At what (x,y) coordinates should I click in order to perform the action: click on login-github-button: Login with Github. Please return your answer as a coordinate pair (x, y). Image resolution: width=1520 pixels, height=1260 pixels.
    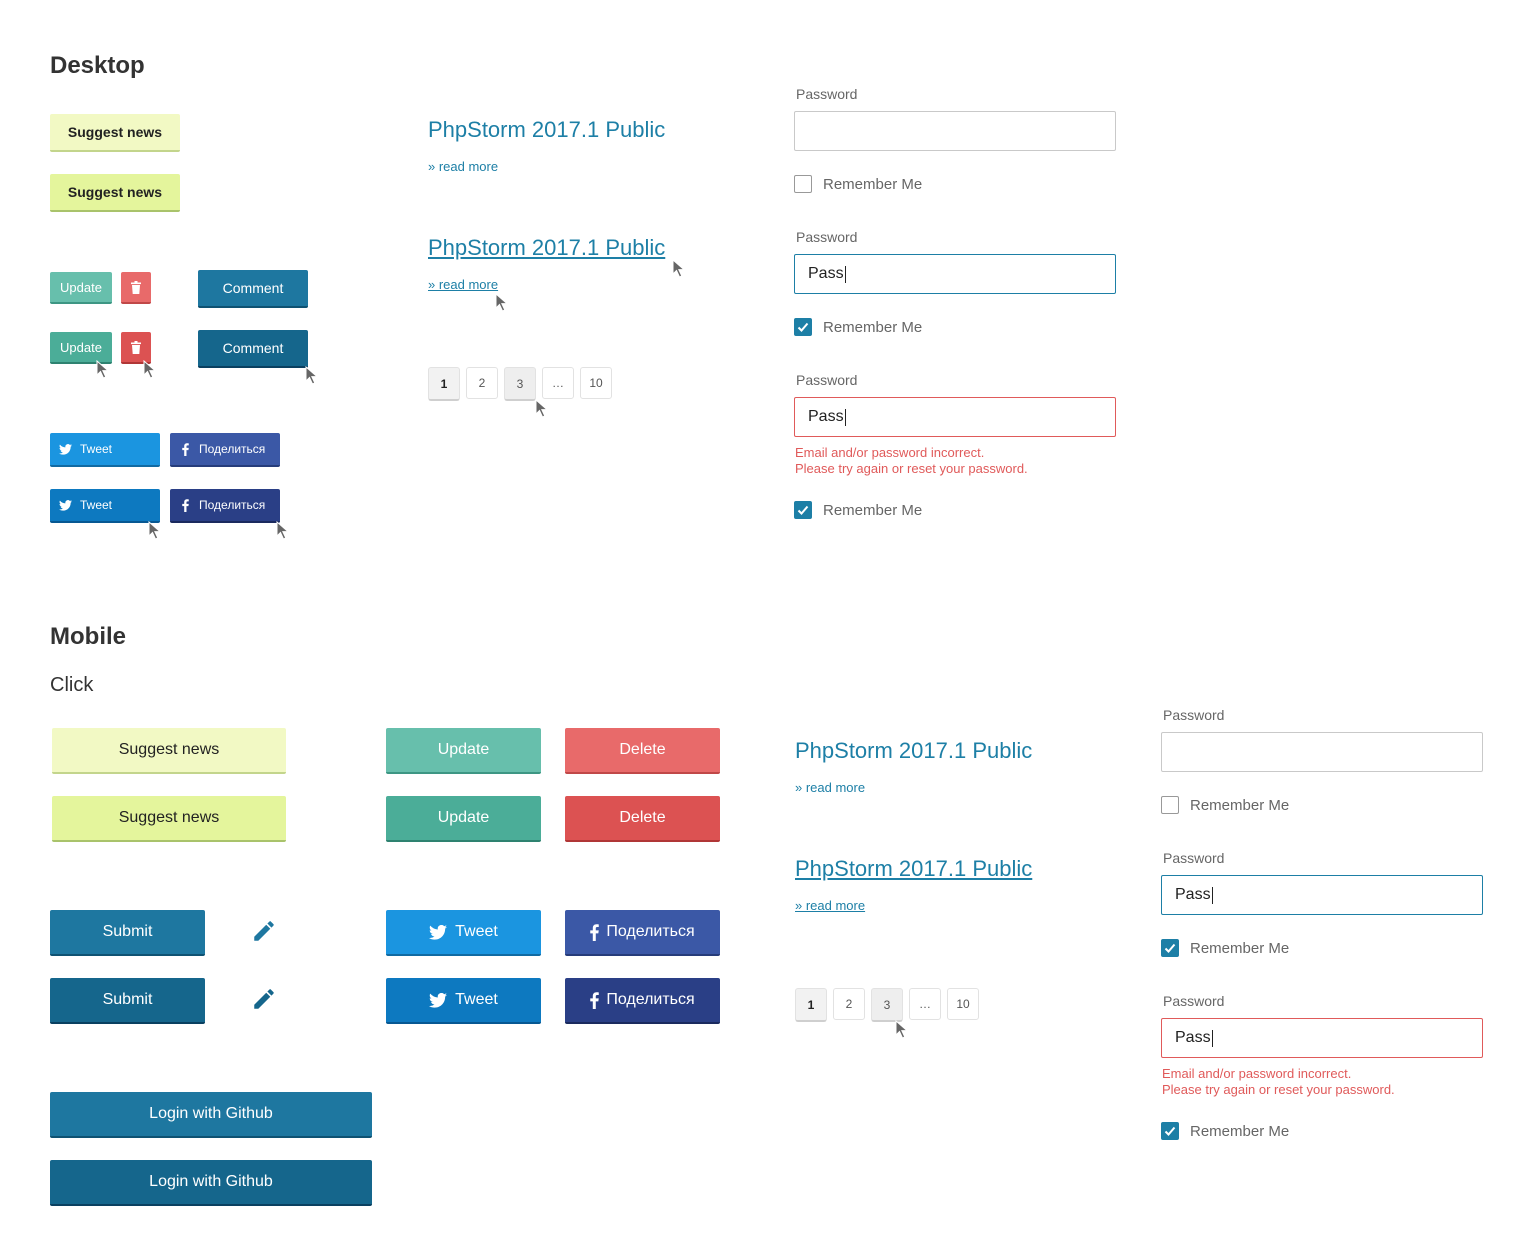
    Looking at the image, I should click on (211, 1115).